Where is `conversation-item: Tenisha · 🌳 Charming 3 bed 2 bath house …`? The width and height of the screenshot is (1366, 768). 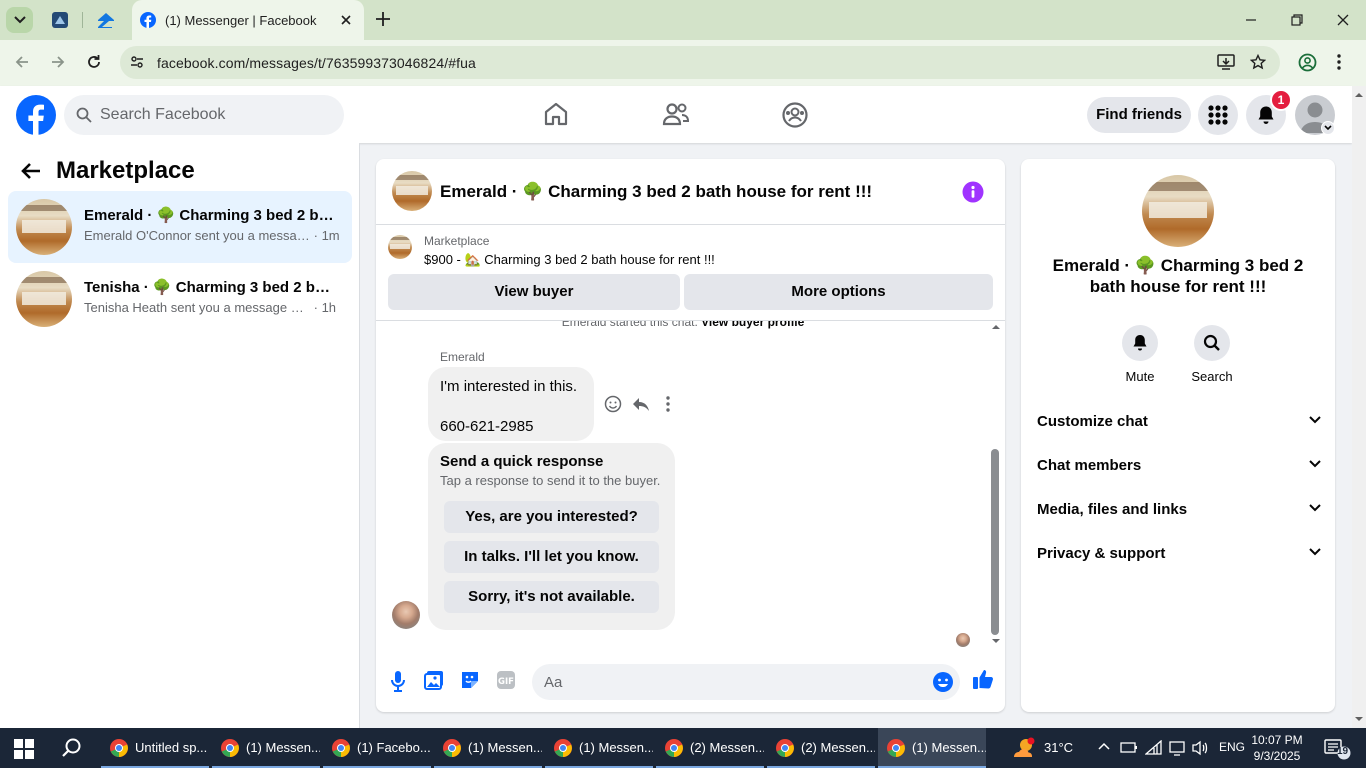
conversation-item: Tenisha · 🌳 Charming 3 bed 2 bath house … is located at coordinates (180, 299).